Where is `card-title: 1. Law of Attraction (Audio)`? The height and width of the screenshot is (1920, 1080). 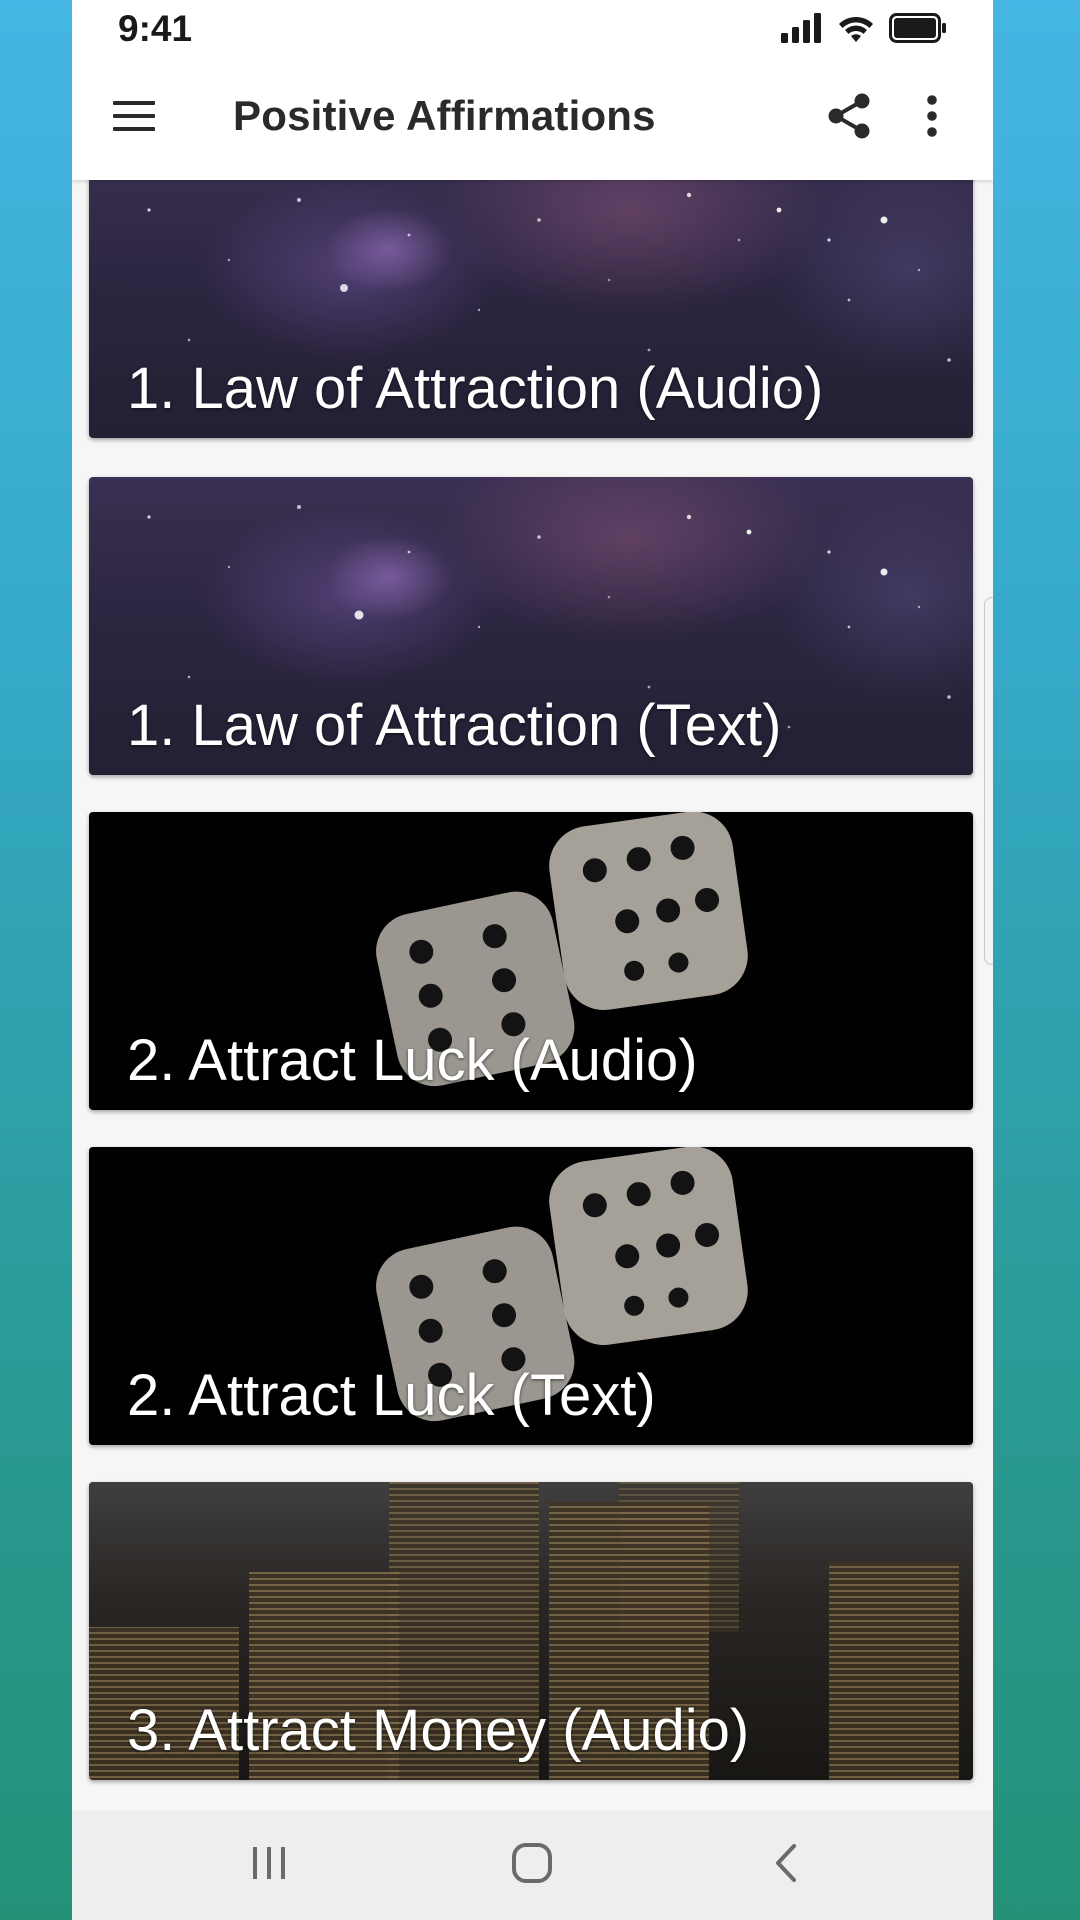 card-title: 1. Law of Attraction (Audio) is located at coordinates (475, 388).